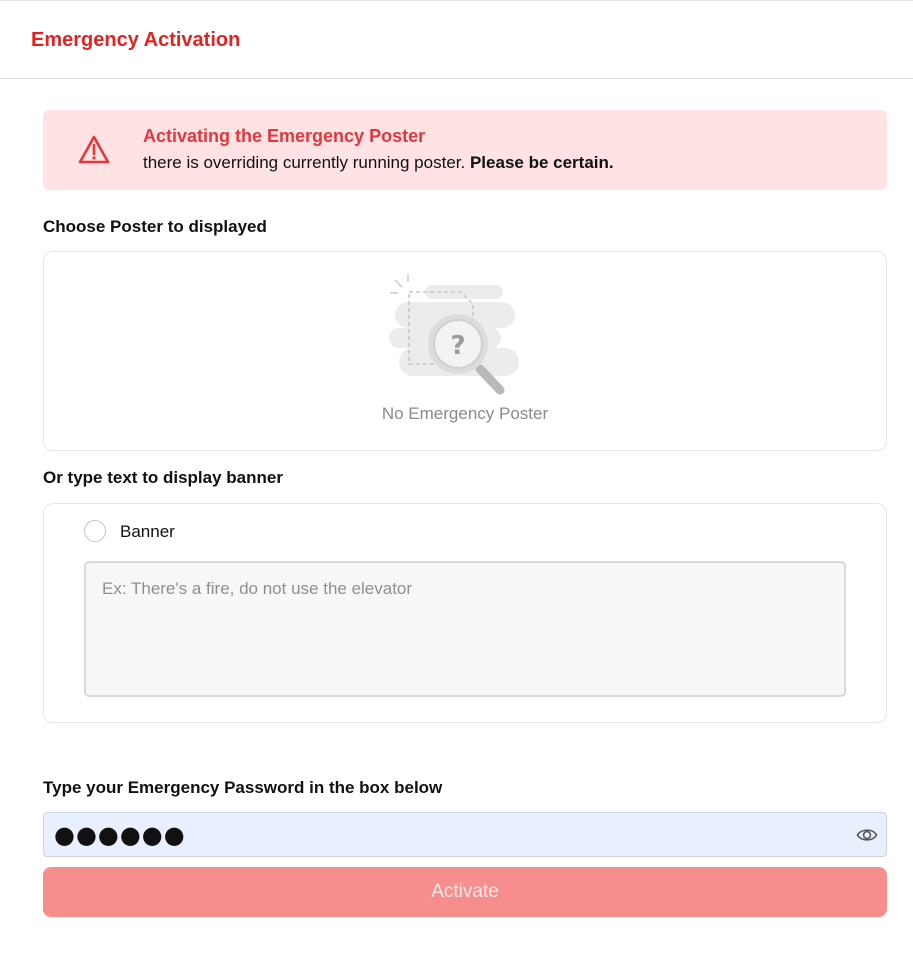  Describe the element at coordinates (120, 835) in the screenshot. I see `password-masked-value: ●●●●●●` at that location.